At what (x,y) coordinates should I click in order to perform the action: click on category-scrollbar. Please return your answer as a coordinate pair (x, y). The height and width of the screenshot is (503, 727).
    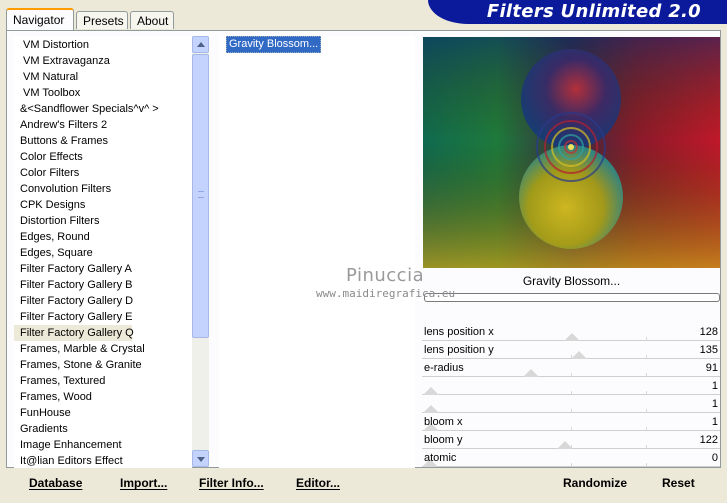
    Looking at the image, I should click on (200, 251).